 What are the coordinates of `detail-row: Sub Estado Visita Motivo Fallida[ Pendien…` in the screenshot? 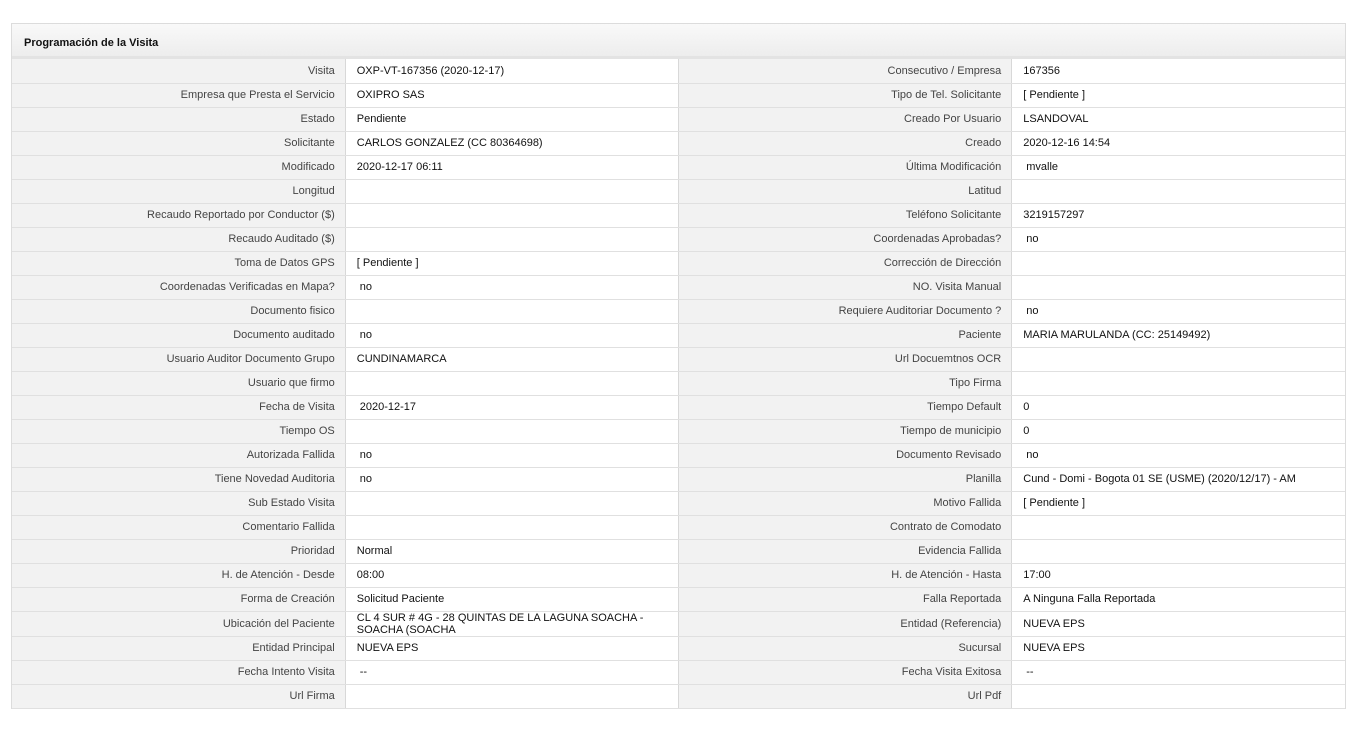 It's located at (678, 503).